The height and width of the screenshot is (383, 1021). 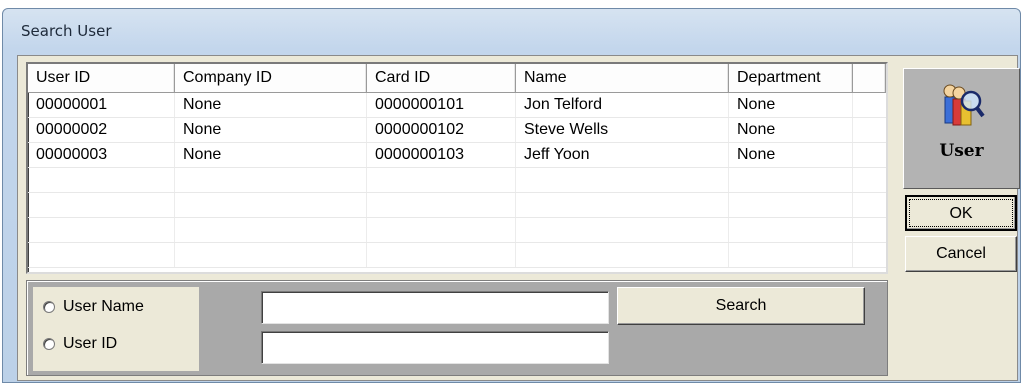 I want to click on radio-user-name-label: User Name, so click(x=103, y=306).